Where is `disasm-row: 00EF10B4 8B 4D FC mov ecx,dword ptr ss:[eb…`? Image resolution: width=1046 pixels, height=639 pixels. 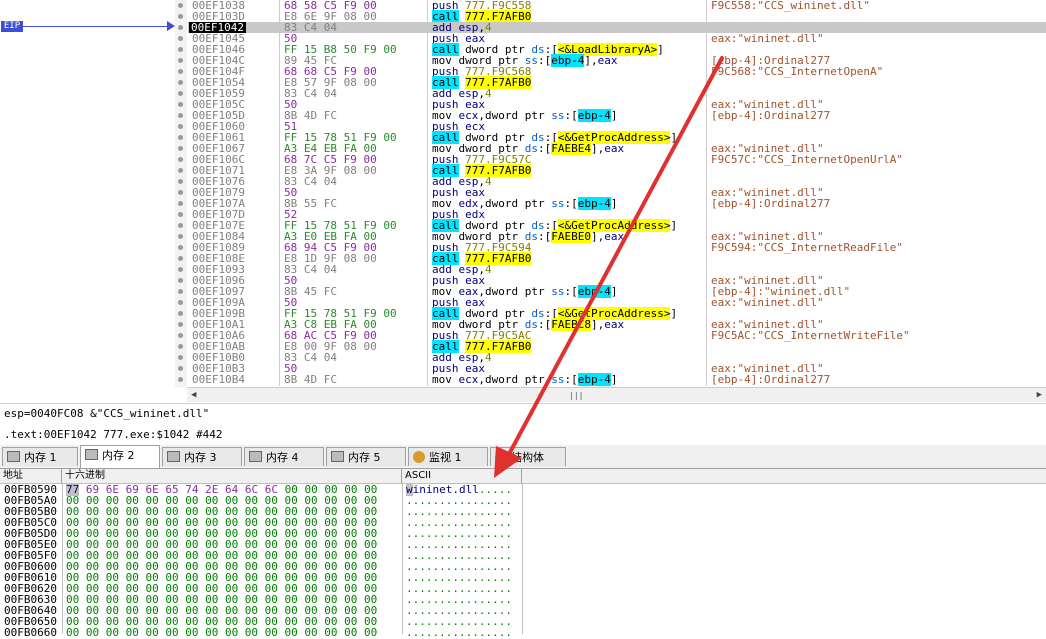 disasm-row: 00EF10B4 8B 4D FC mov ecx,dword ptr ss:[eb… is located at coordinates (617, 379).